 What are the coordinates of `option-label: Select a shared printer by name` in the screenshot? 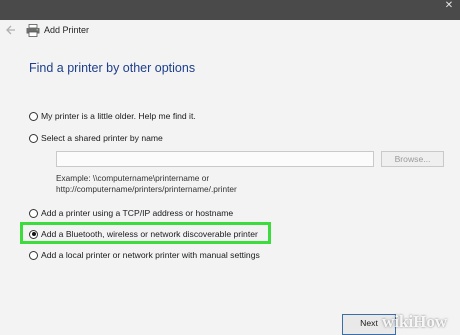 It's located at (102, 138).